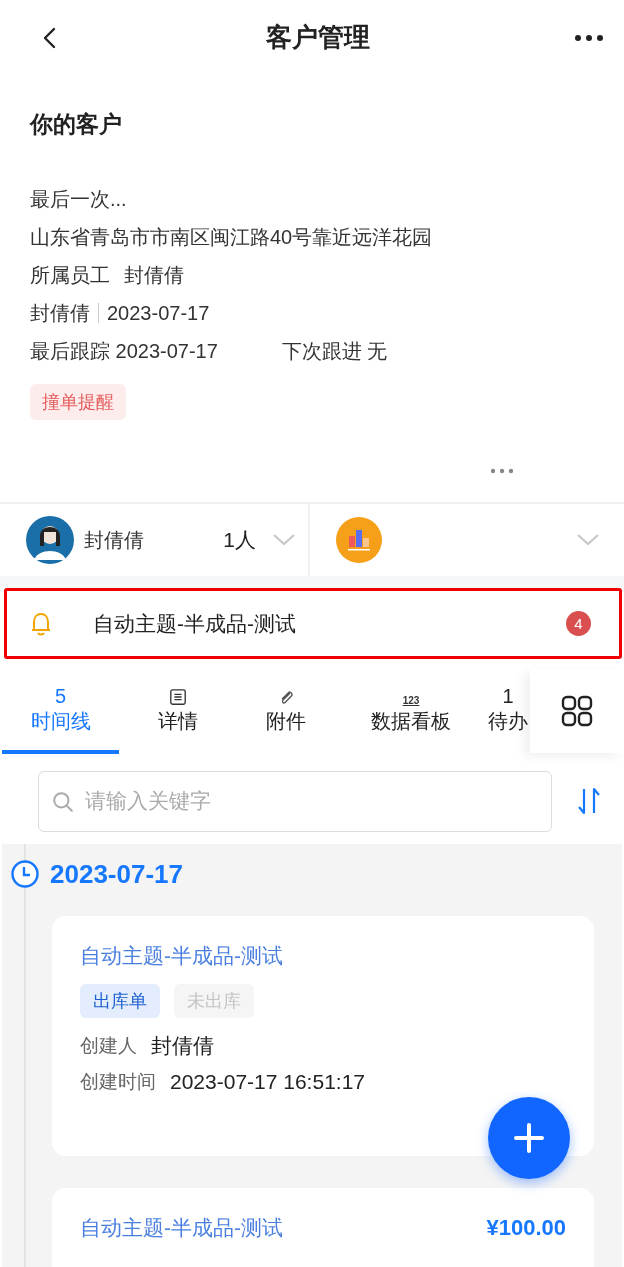  What do you see at coordinates (313, 623) in the screenshot?
I see `reminder-bar: 自动主题-半成品-测试 4` at bounding box center [313, 623].